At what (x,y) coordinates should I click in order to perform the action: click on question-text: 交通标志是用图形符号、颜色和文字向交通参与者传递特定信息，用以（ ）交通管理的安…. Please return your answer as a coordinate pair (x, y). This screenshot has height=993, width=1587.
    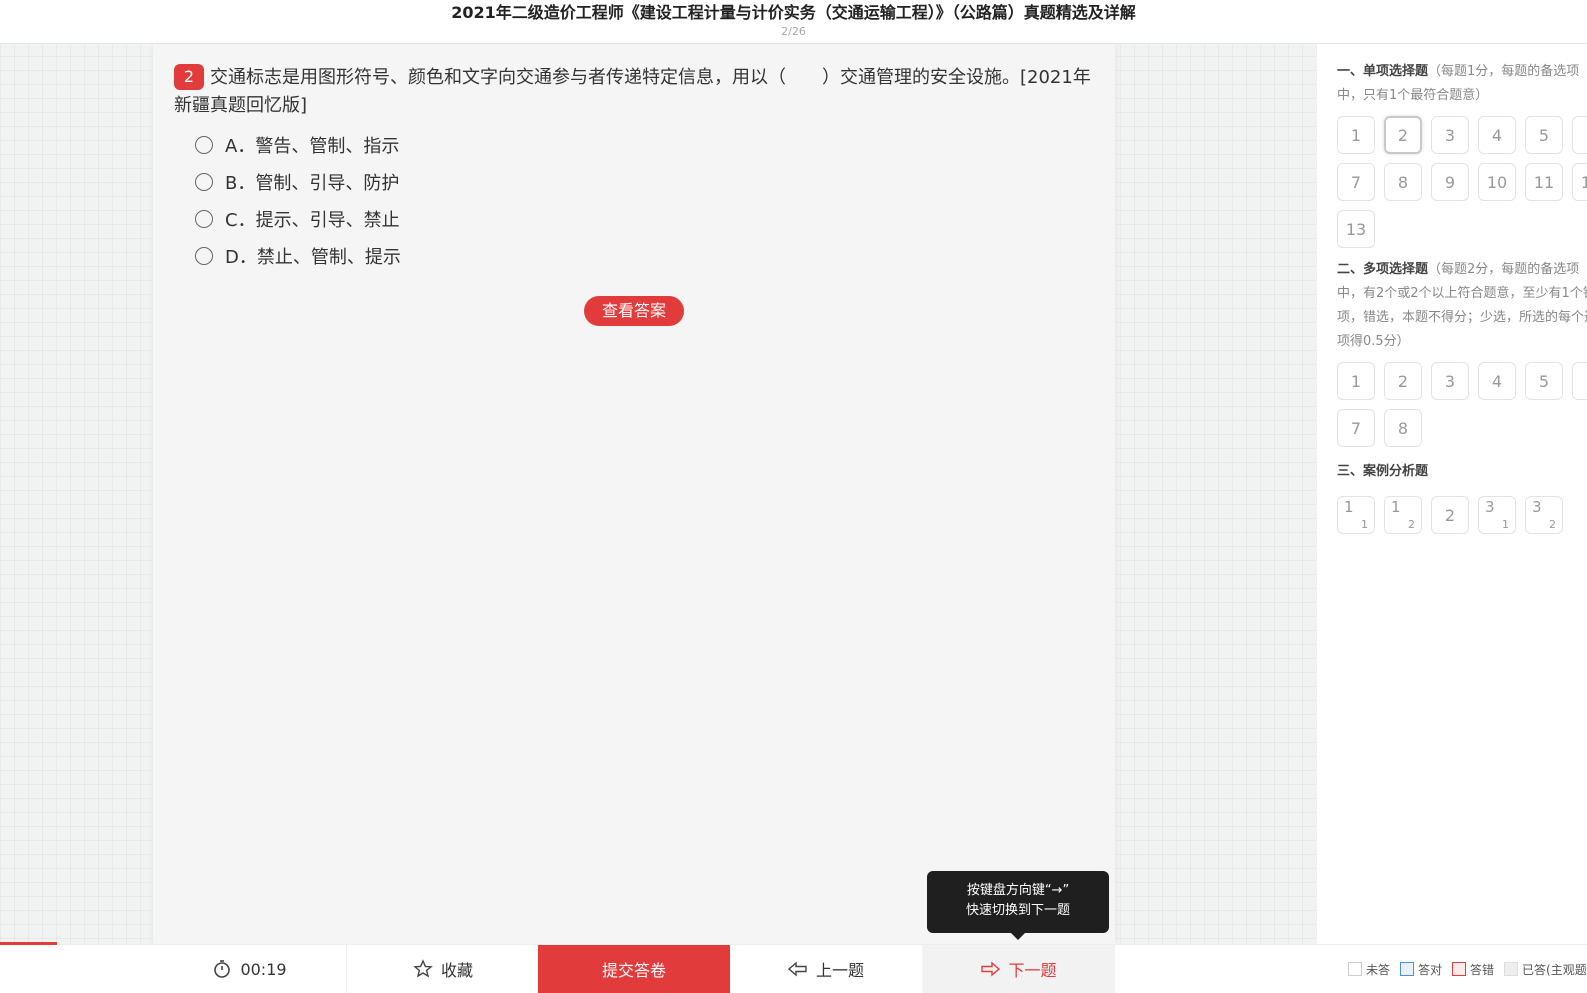
    Looking at the image, I should click on (632, 91).